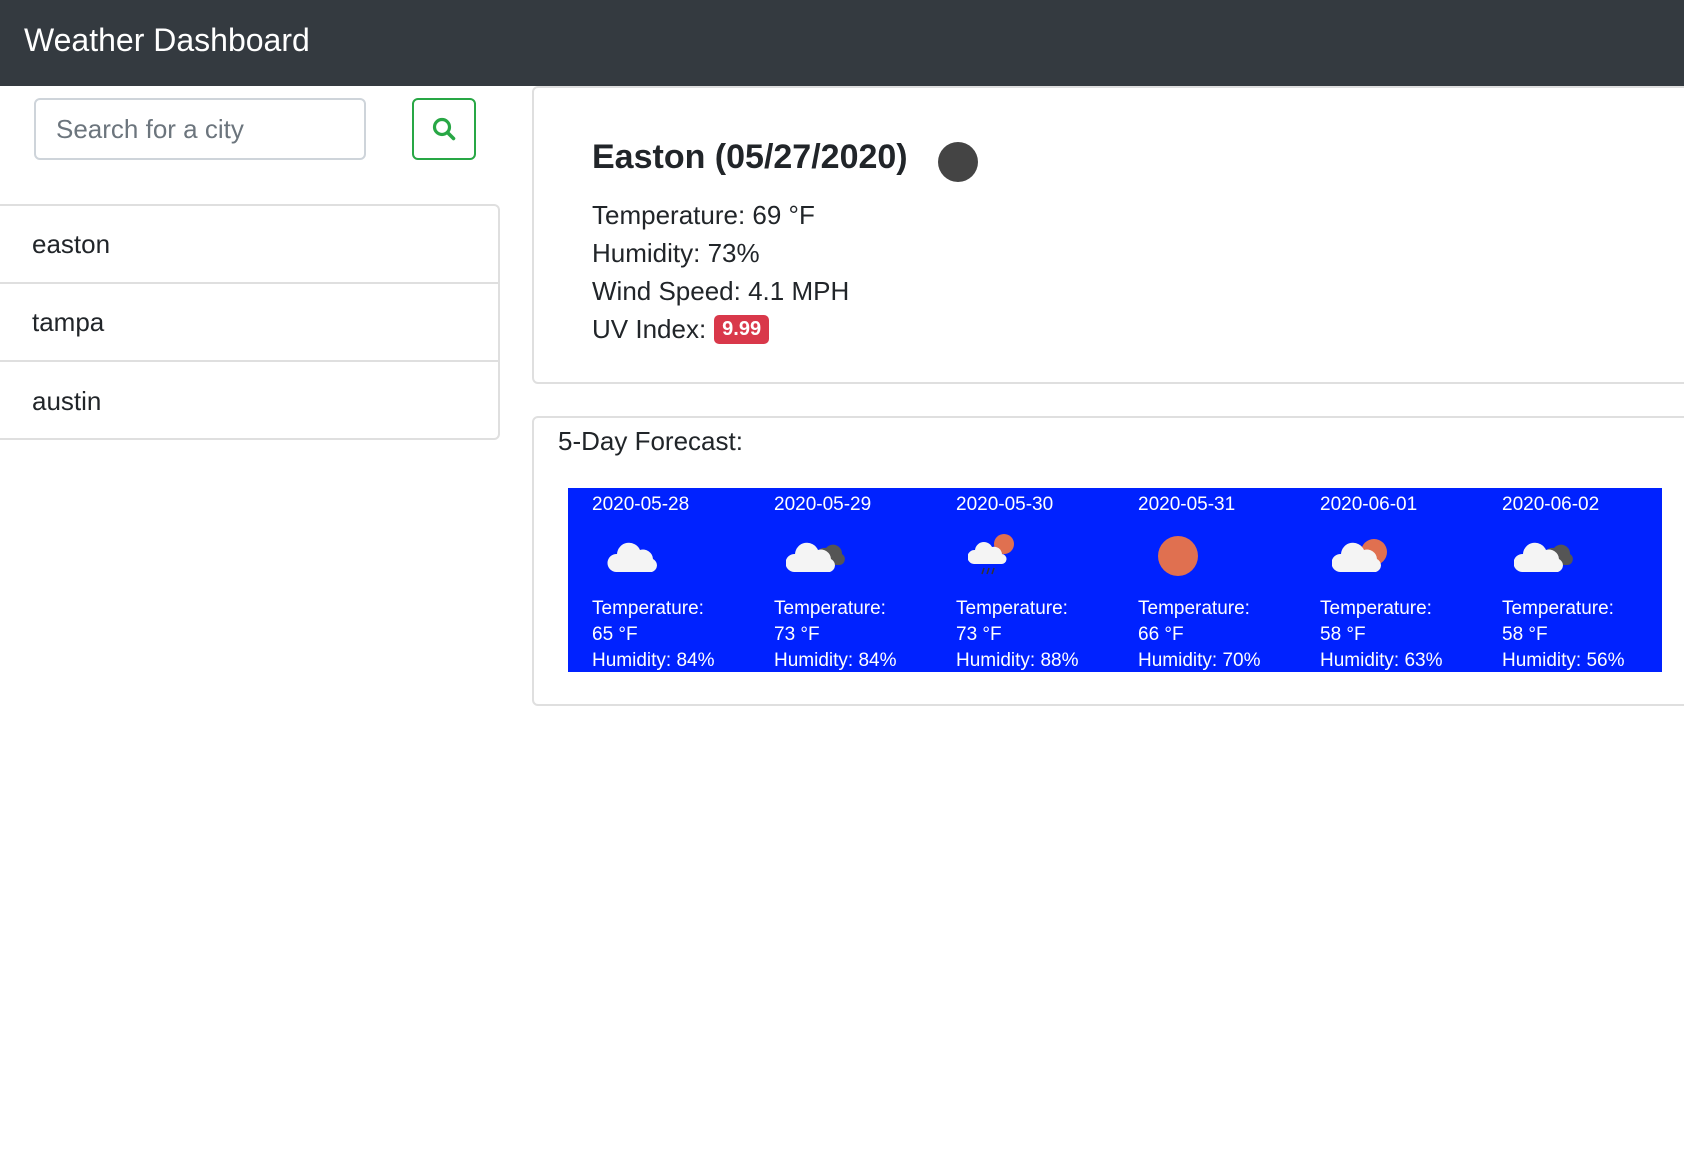 The image size is (1684, 1160). Describe the element at coordinates (823, 504) in the screenshot. I see `forecast-date: 2020-05-29` at that location.